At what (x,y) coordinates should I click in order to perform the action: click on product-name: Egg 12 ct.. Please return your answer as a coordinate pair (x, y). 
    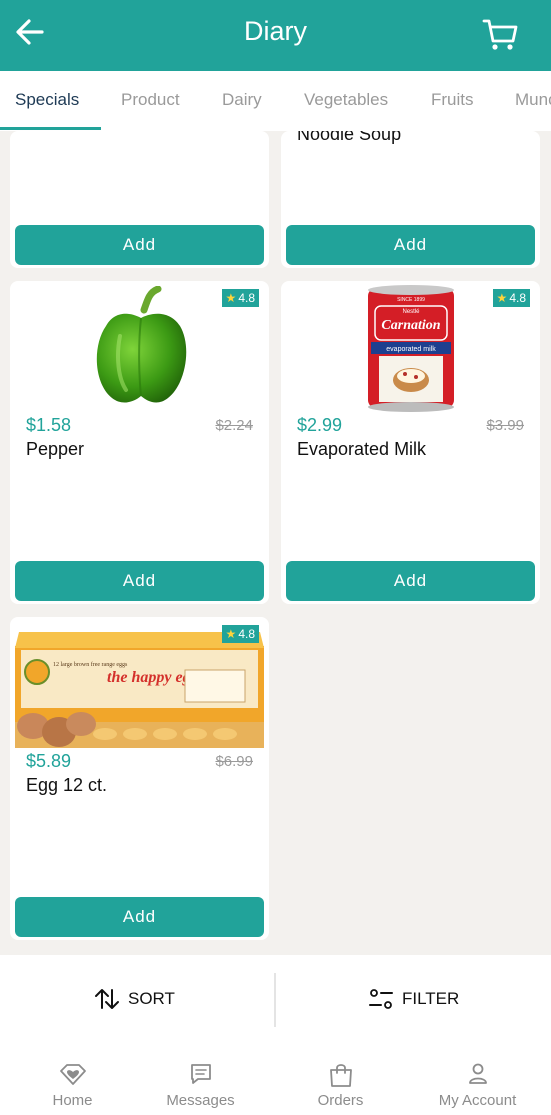
    Looking at the image, I should click on (67, 785).